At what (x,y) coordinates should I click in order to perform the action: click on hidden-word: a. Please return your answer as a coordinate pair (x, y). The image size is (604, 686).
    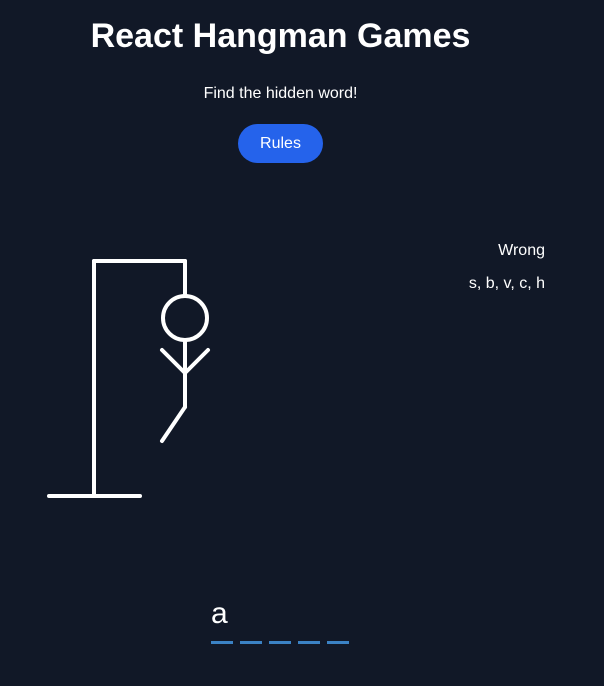
    Looking at the image, I should click on (280, 620).